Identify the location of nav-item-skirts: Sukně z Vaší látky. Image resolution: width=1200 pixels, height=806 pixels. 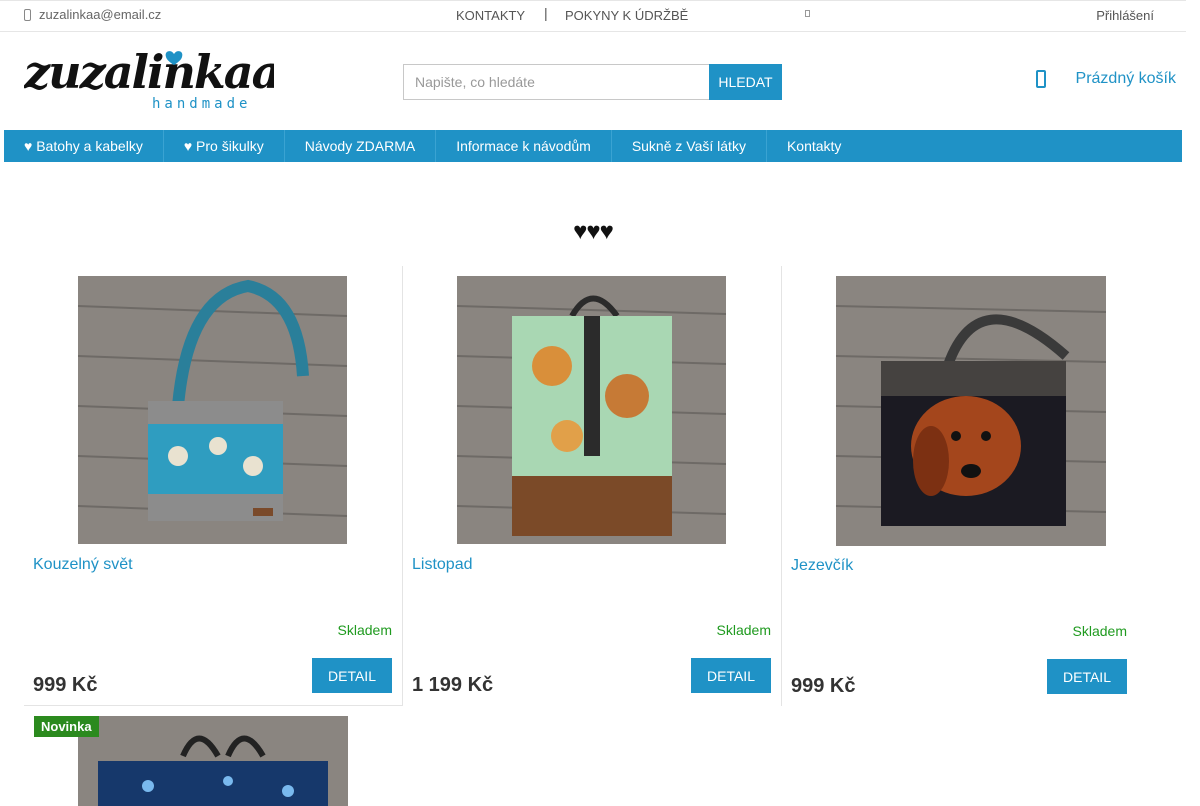
(689, 146).